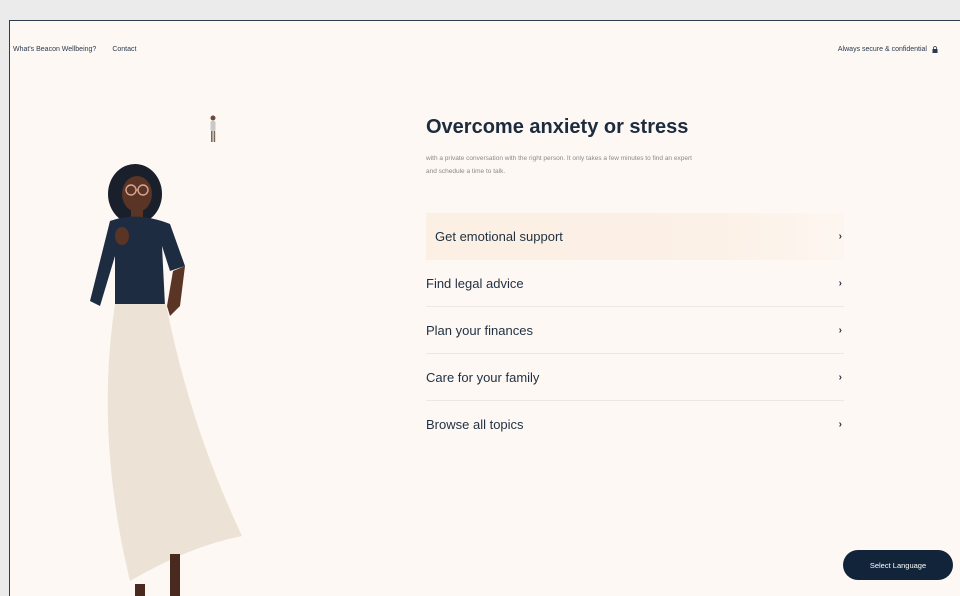  Describe the element at coordinates (882, 49) in the screenshot. I see `secure-label: Always secure & confidential` at that location.